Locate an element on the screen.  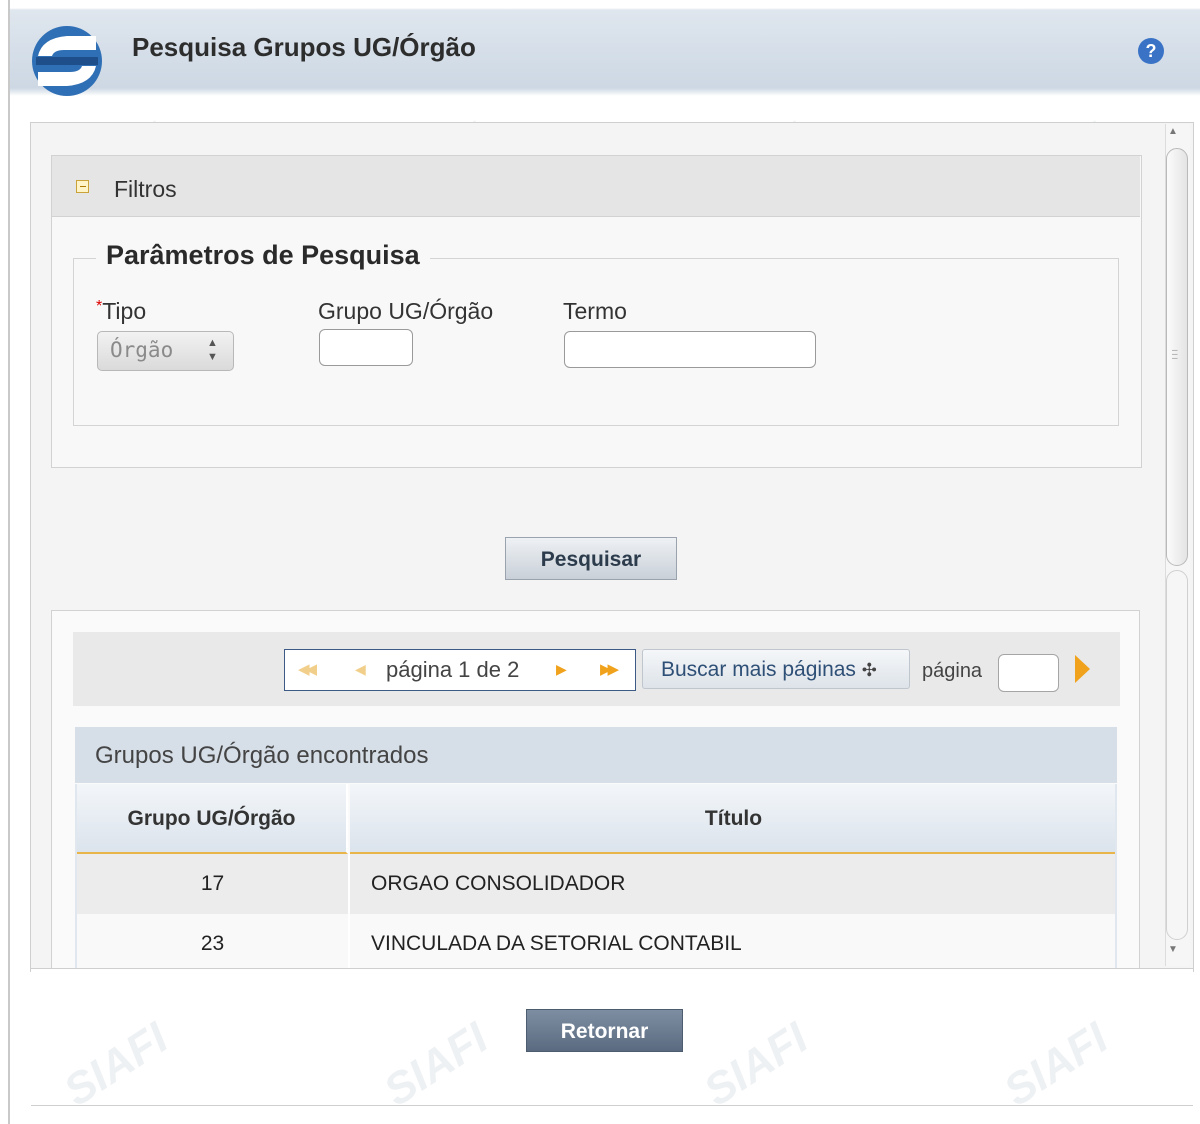
cell-titulo: ORGAO CONSOLIDADOR is located at coordinates (498, 883).